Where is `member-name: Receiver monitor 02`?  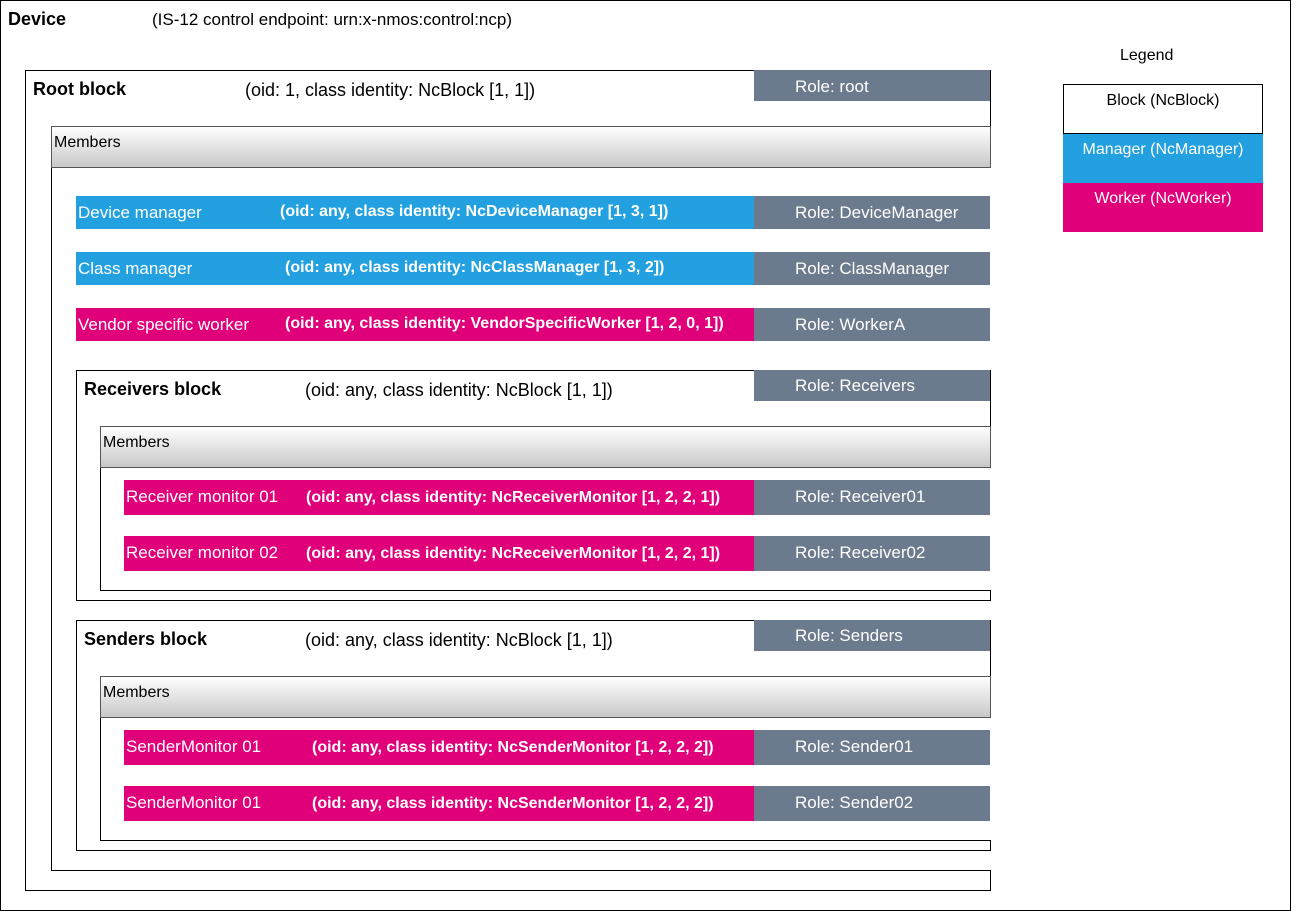 member-name: Receiver monitor 02 is located at coordinates (202, 552).